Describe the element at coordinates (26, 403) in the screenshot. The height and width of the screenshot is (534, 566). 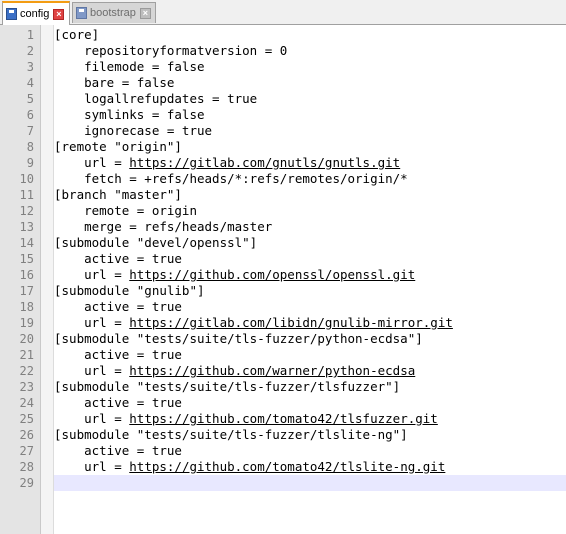
I see `line-number: 24` at that location.